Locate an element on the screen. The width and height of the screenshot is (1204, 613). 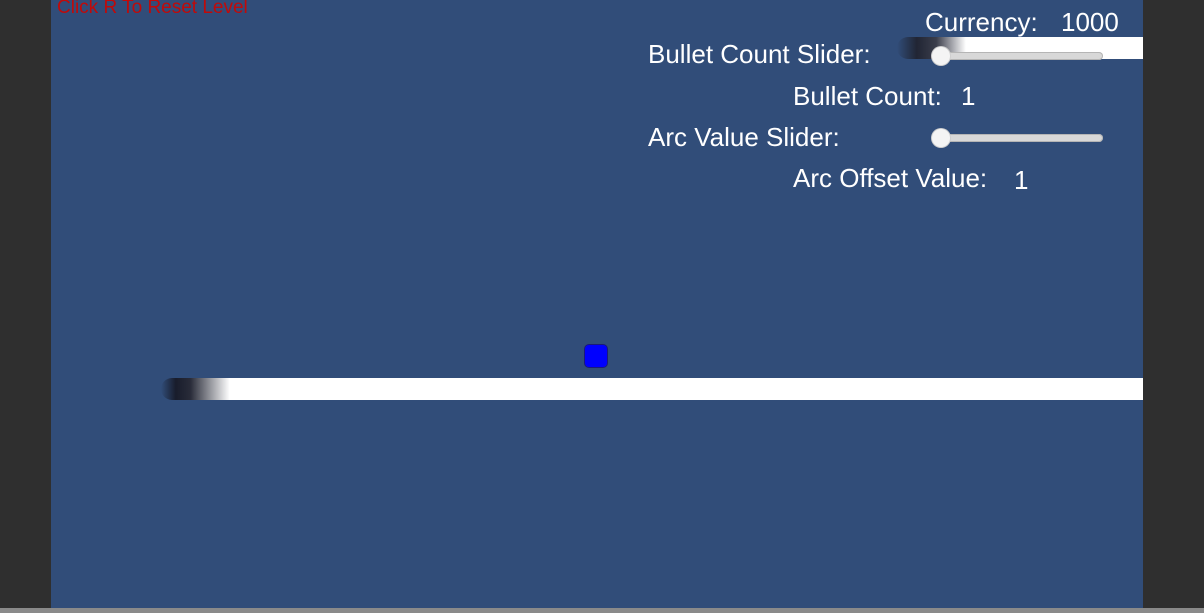
bullet-count-slider is located at coordinates (1017, 56).